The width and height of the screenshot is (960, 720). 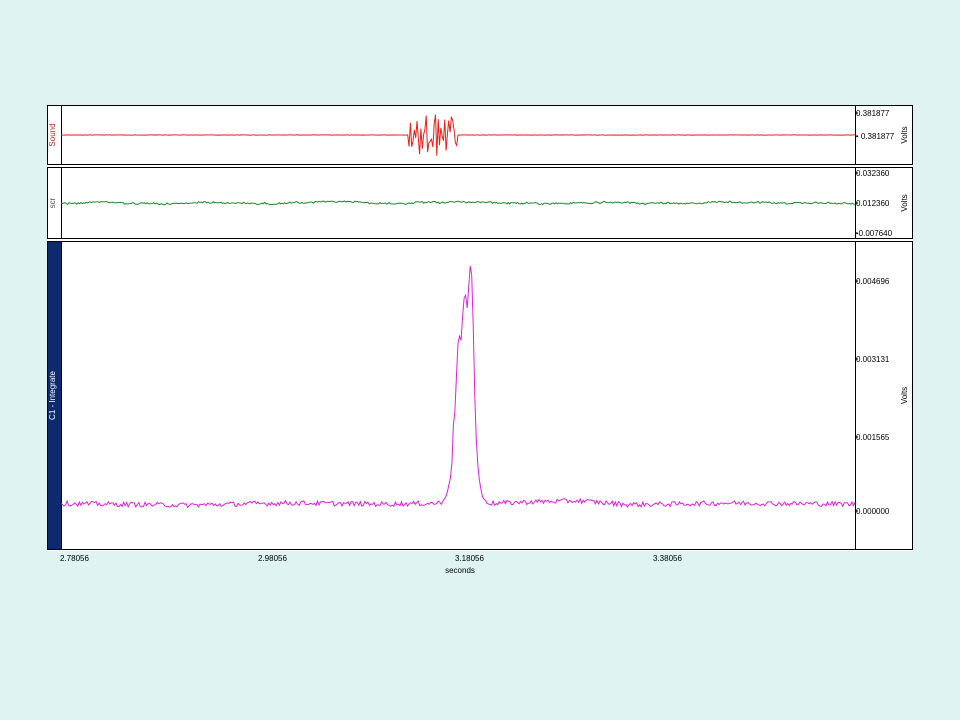 What do you see at coordinates (873, 281) in the screenshot?
I see `y-tick-label: 0.004696` at bounding box center [873, 281].